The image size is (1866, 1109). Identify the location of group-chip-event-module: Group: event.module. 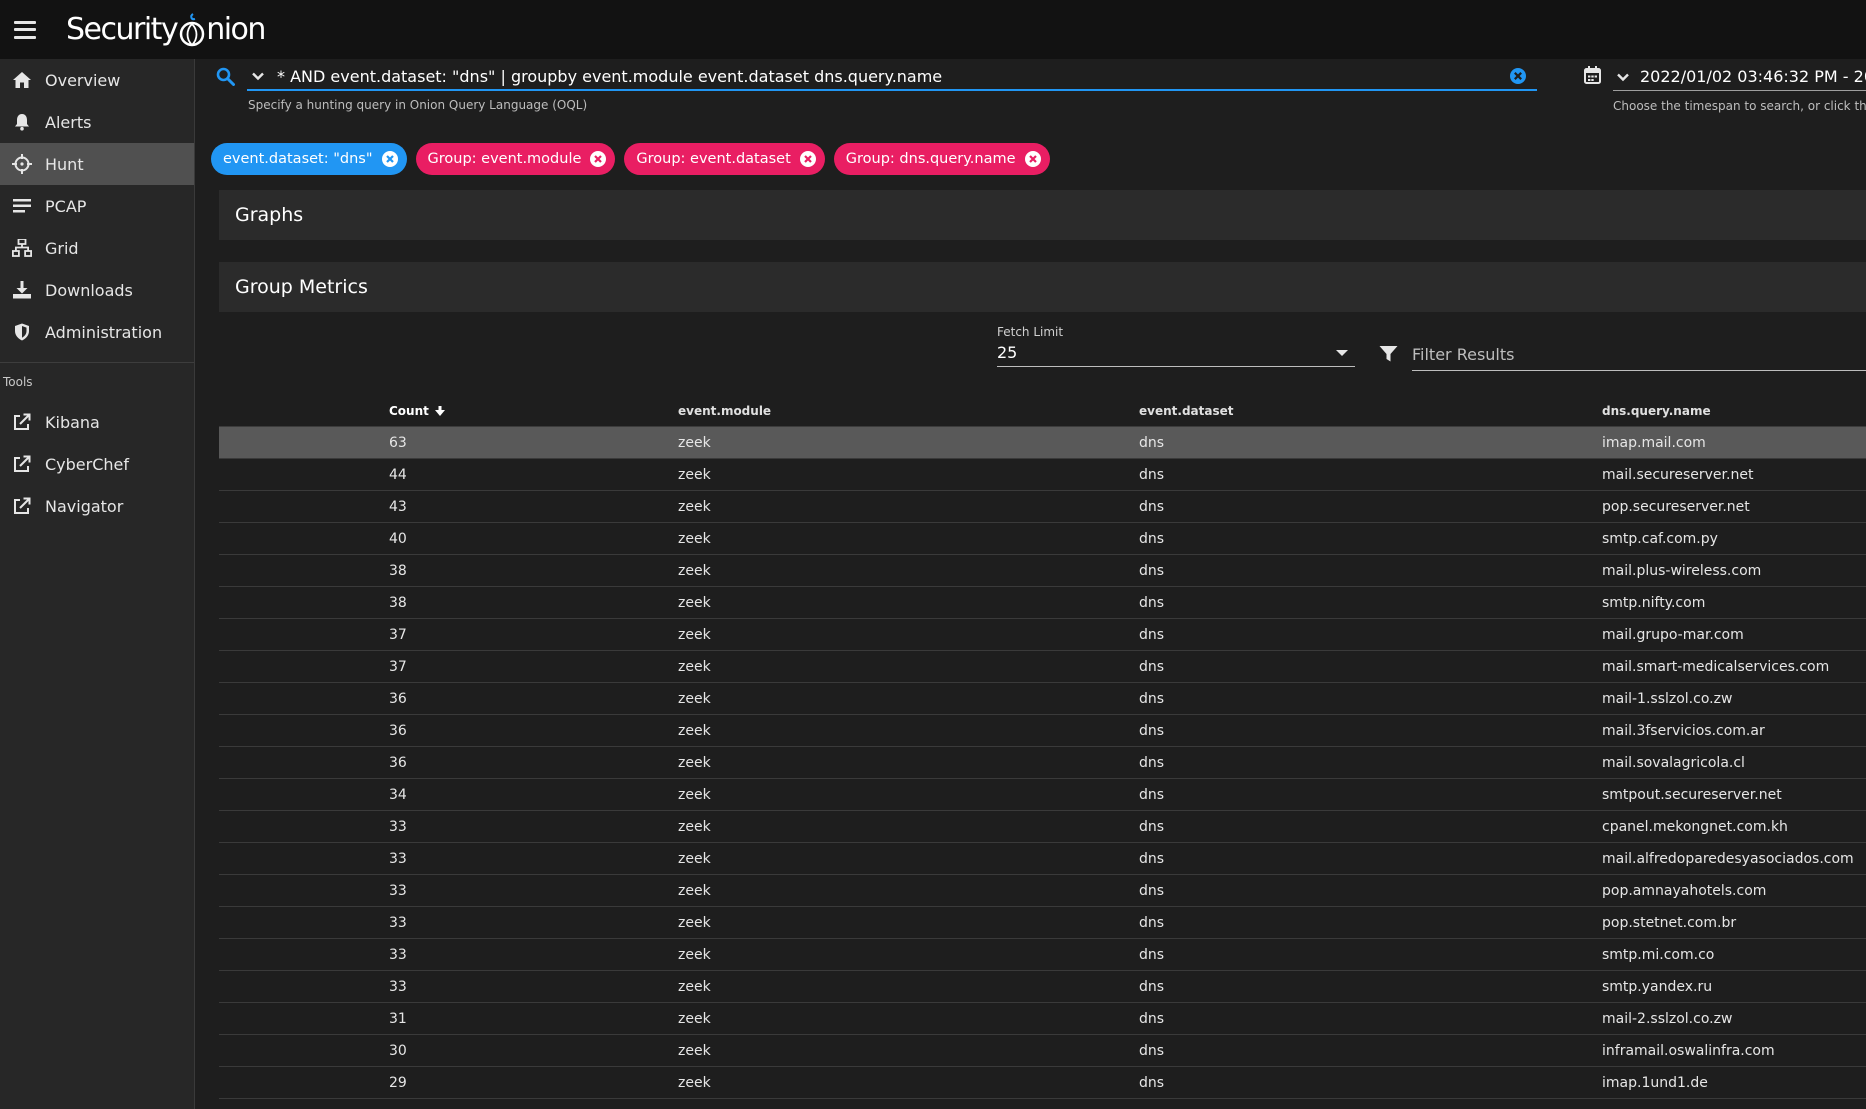
(515, 159).